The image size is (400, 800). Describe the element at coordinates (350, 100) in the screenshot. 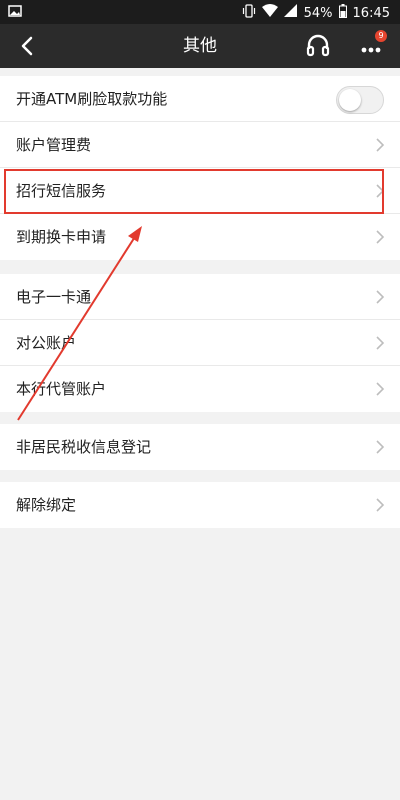

I see `toggle-knob` at that location.